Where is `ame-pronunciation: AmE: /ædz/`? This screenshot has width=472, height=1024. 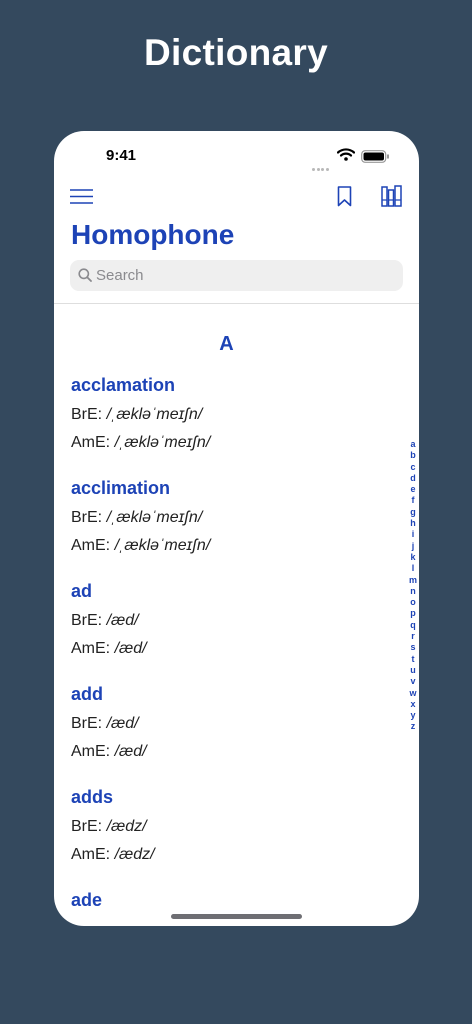
ame-pronunciation: AmE: /ædz/ is located at coordinates (113, 854).